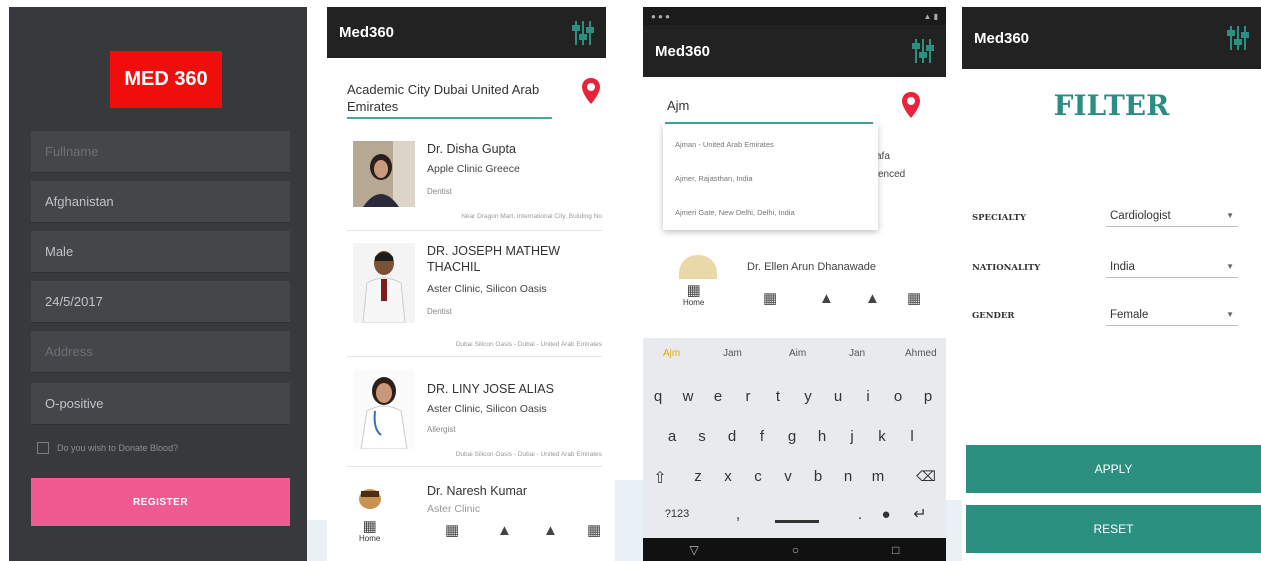 The width and height of the screenshot is (1261, 561). I want to click on apply-button: APPLY, so click(1113, 469).